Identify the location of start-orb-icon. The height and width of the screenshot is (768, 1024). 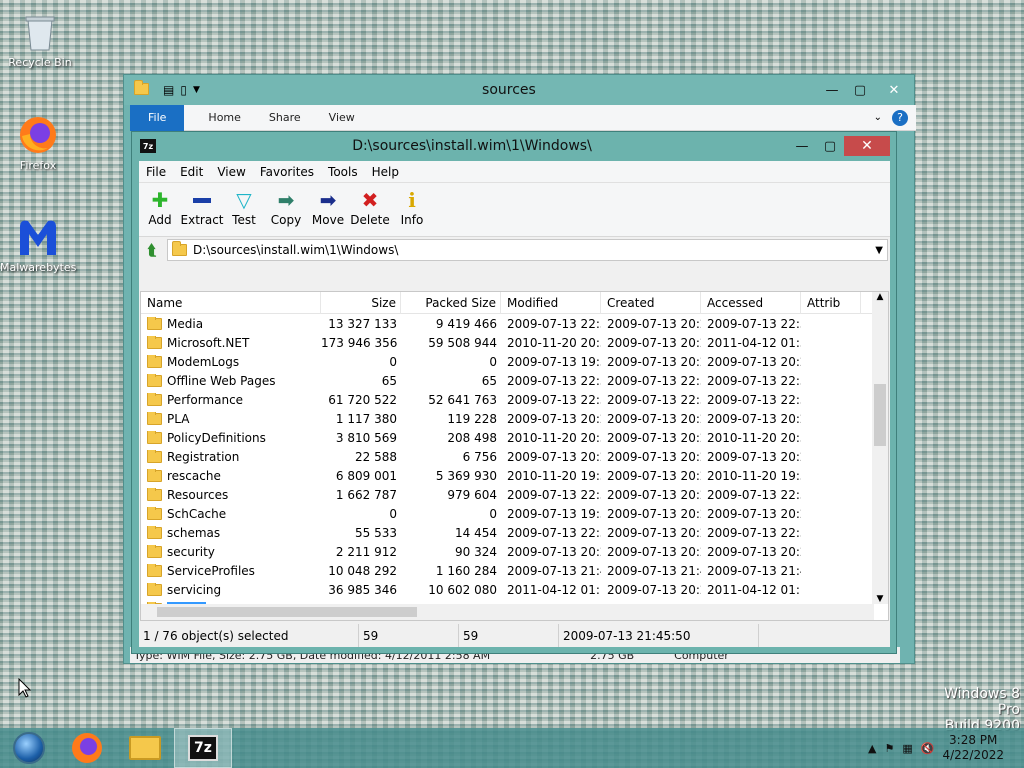
(29, 748).